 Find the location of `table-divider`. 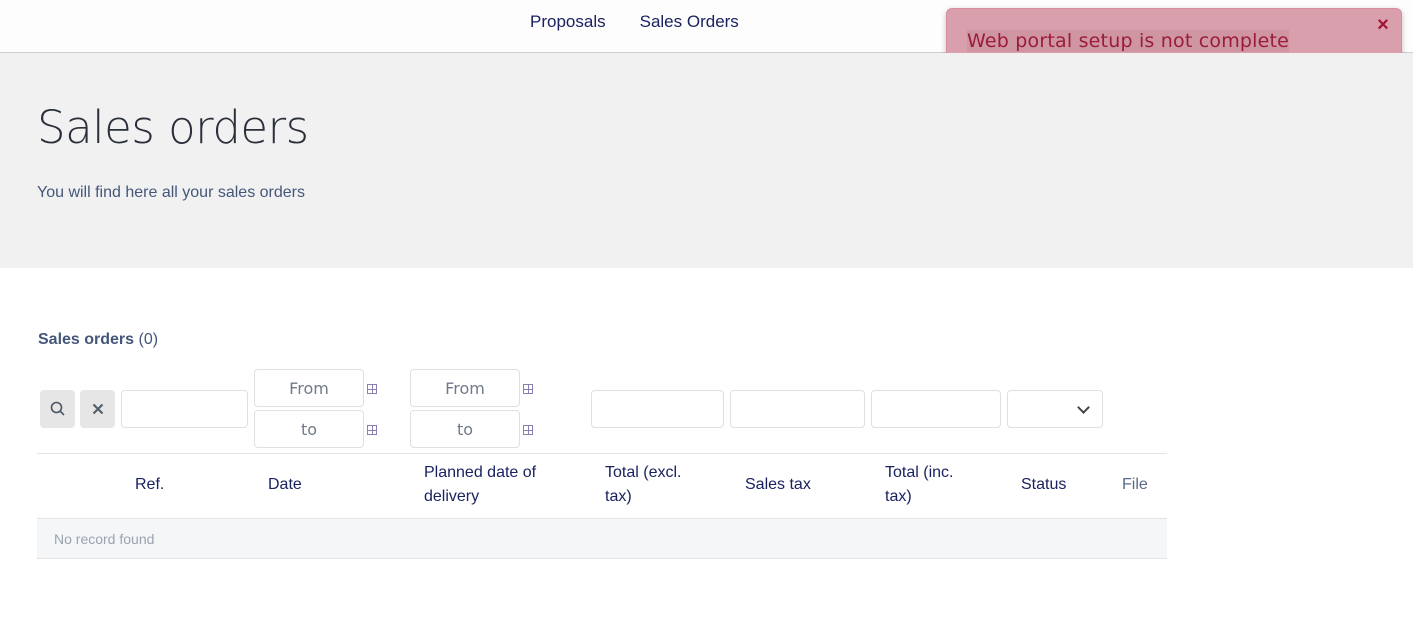

table-divider is located at coordinates (602, 453).